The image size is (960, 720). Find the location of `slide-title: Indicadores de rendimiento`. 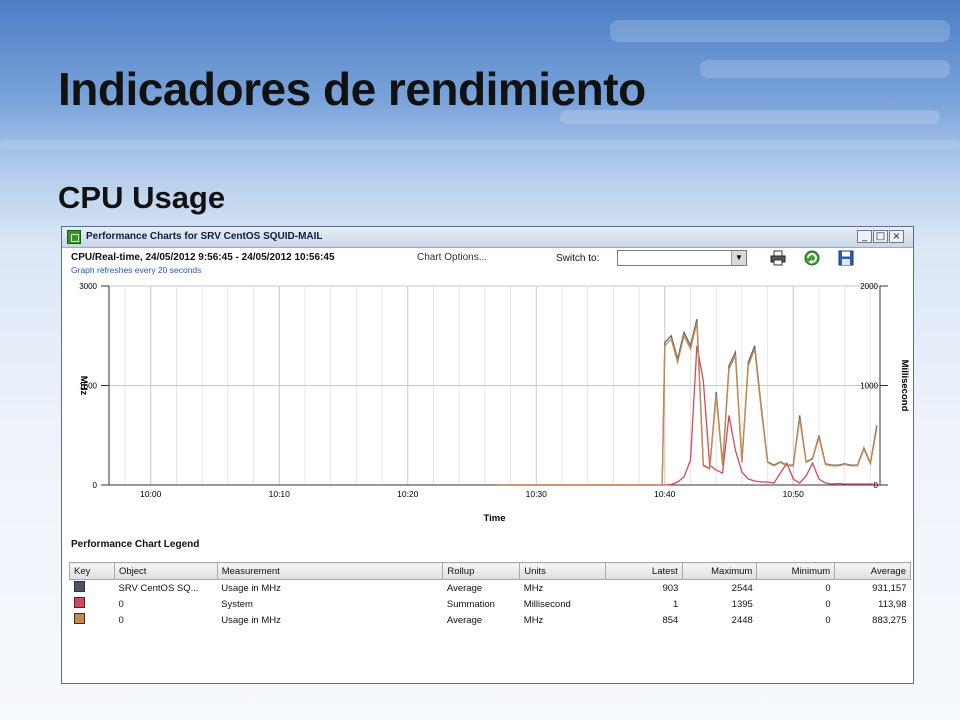

slide-title: Indicadores de rendimiento is located at coordinates (352, 89).